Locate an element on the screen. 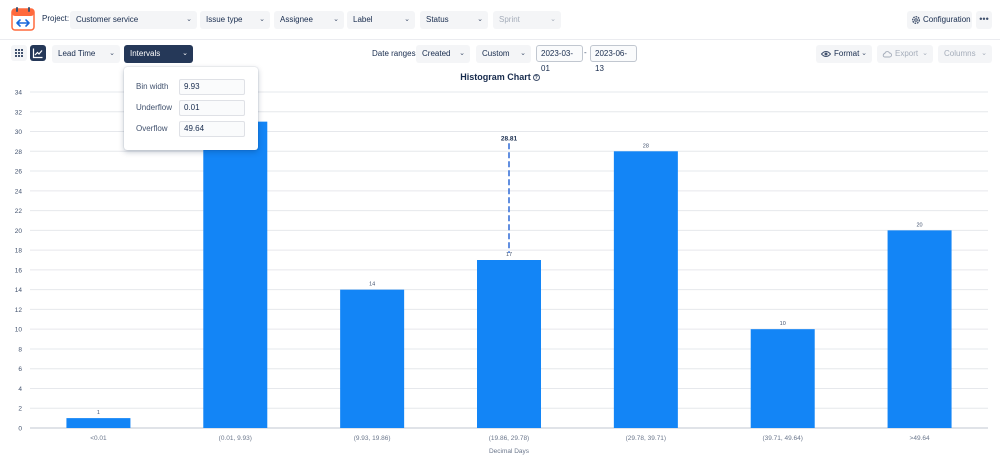 The image size is (1000, 475). bin-width-value: 9.93 is located at coordinates (192, 86).